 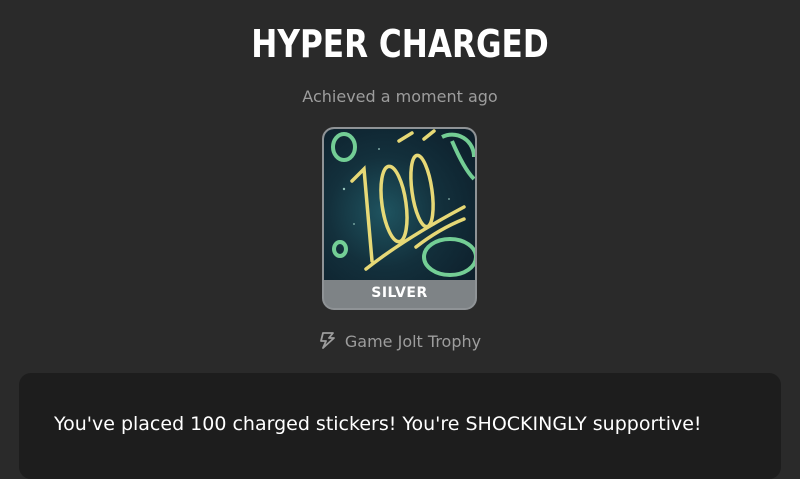 I want to click on trophy-card: SILVER, so click(x=399, y=218).